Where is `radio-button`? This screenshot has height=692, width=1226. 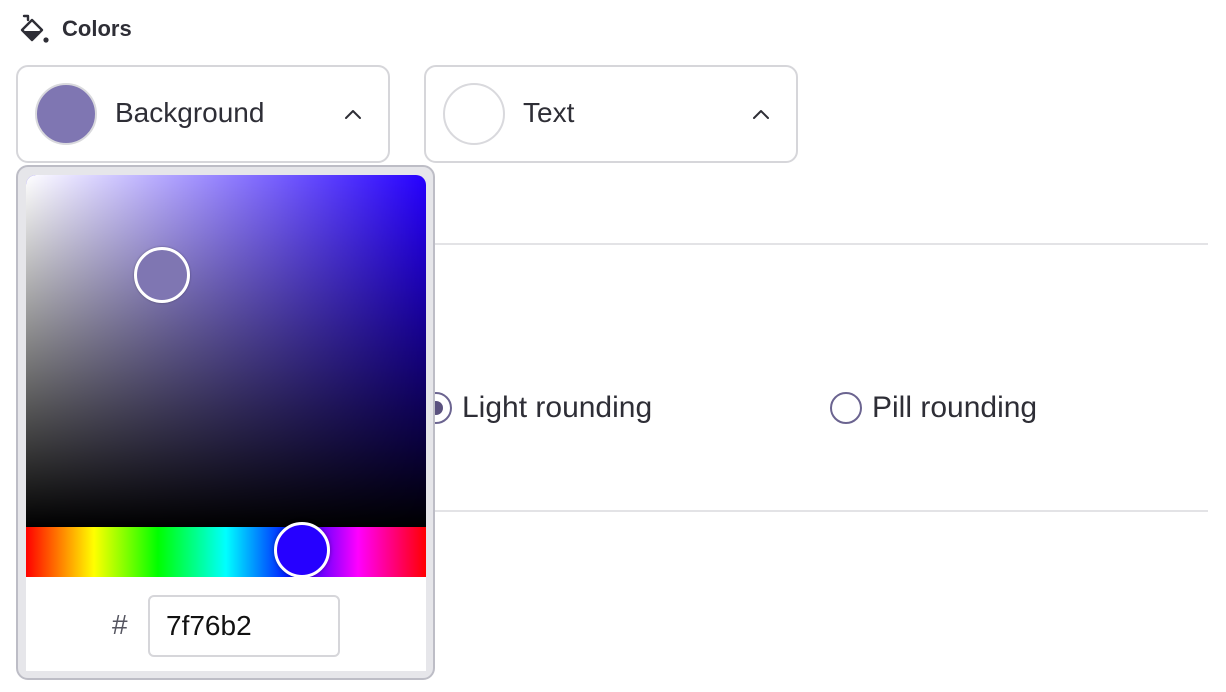 radio-button is located at coordinates (846, 408).